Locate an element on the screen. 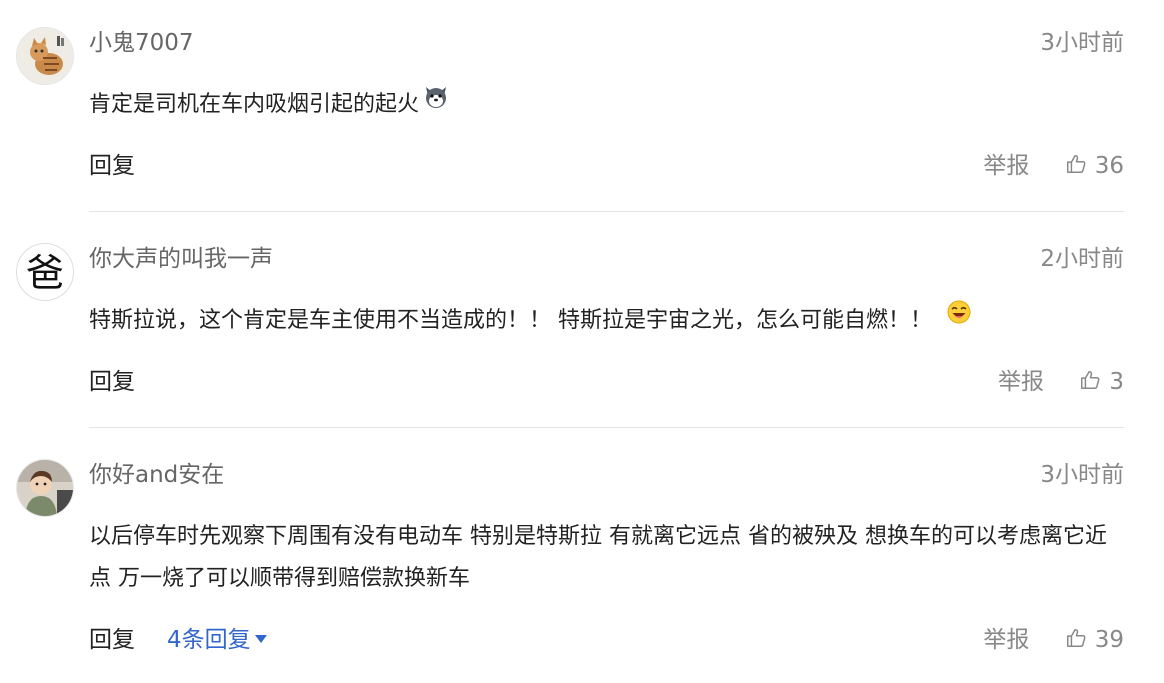  laughing-face-emoji-icon is located at coordinates (959, 319).